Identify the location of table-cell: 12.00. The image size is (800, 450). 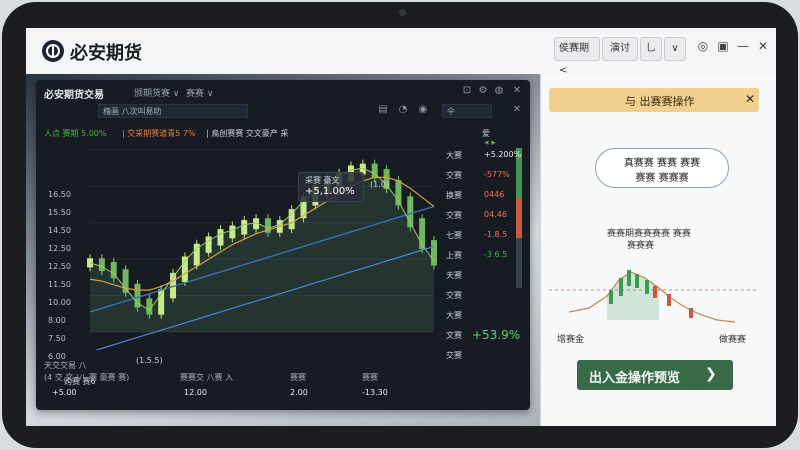
(195, 392).